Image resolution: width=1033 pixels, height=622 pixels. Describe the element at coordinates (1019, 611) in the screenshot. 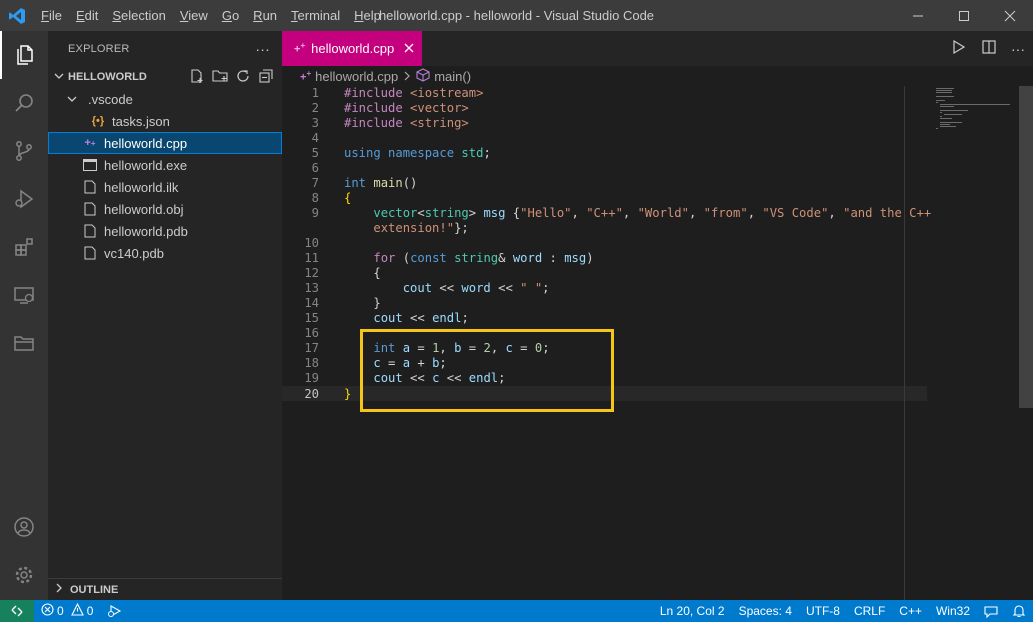

I see `bell-icon` at that location.